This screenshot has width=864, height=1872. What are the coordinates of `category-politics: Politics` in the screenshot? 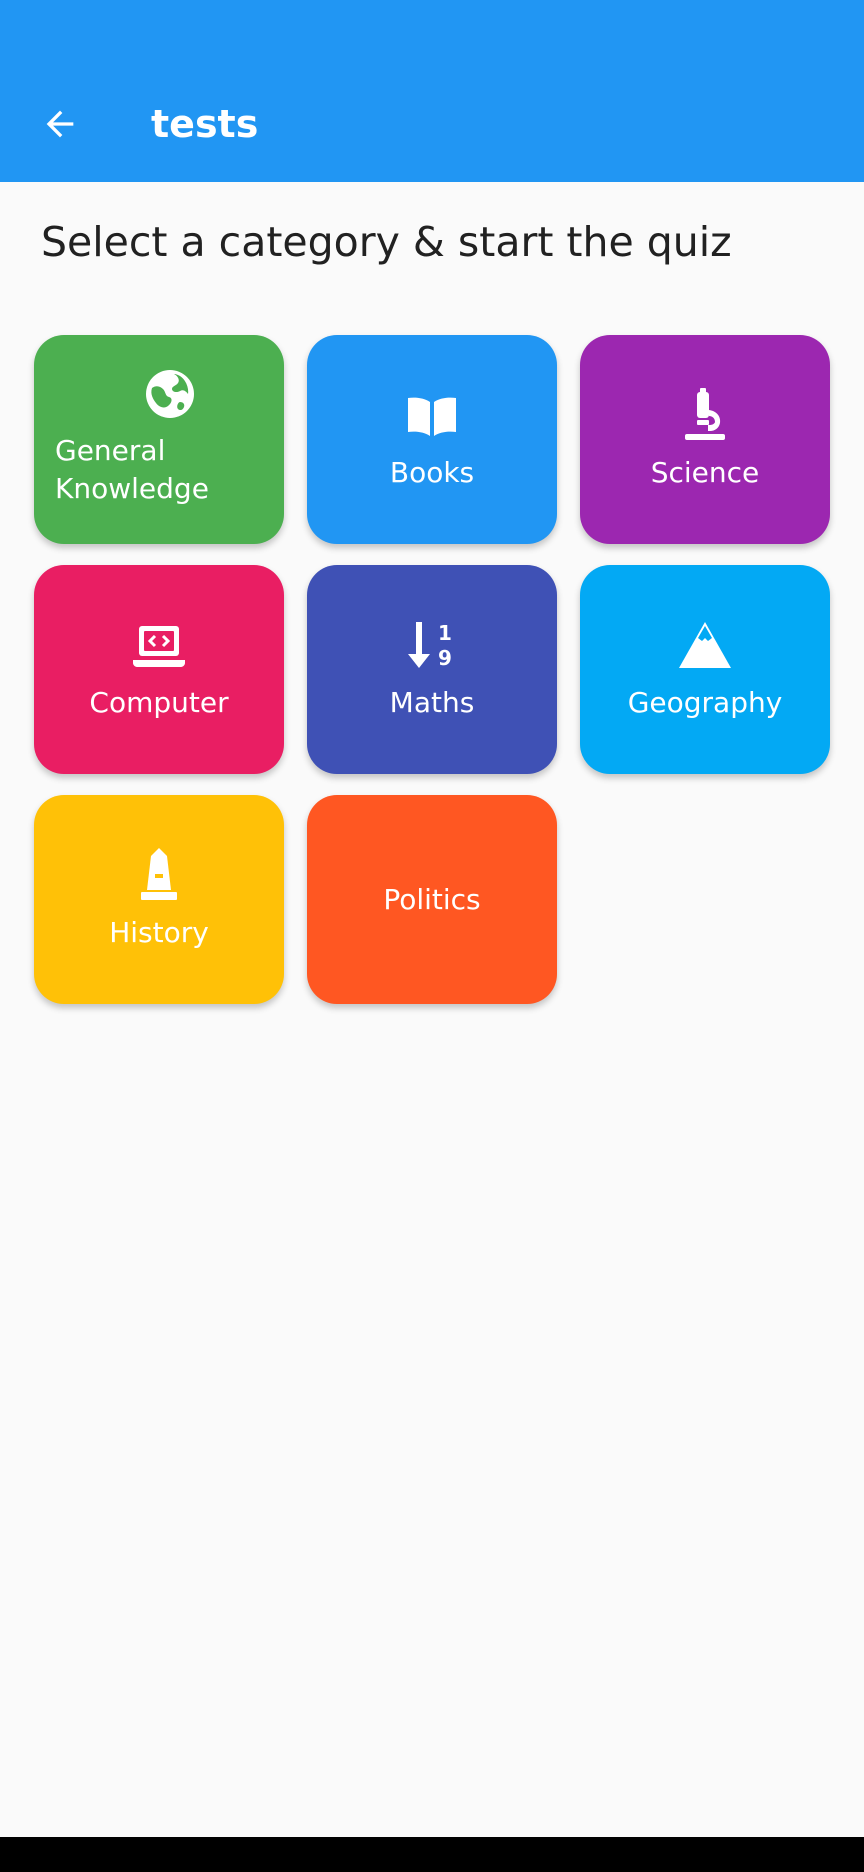 It's located at (432, 899).